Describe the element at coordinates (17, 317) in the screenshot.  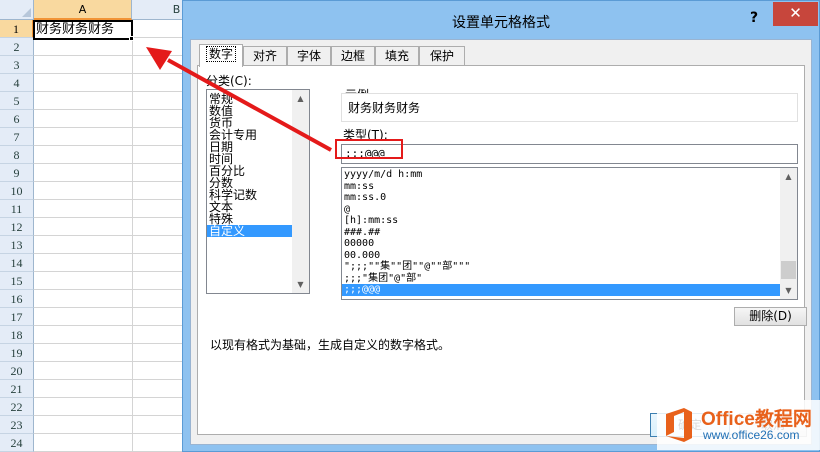
I see `row-header: 17` at that location.